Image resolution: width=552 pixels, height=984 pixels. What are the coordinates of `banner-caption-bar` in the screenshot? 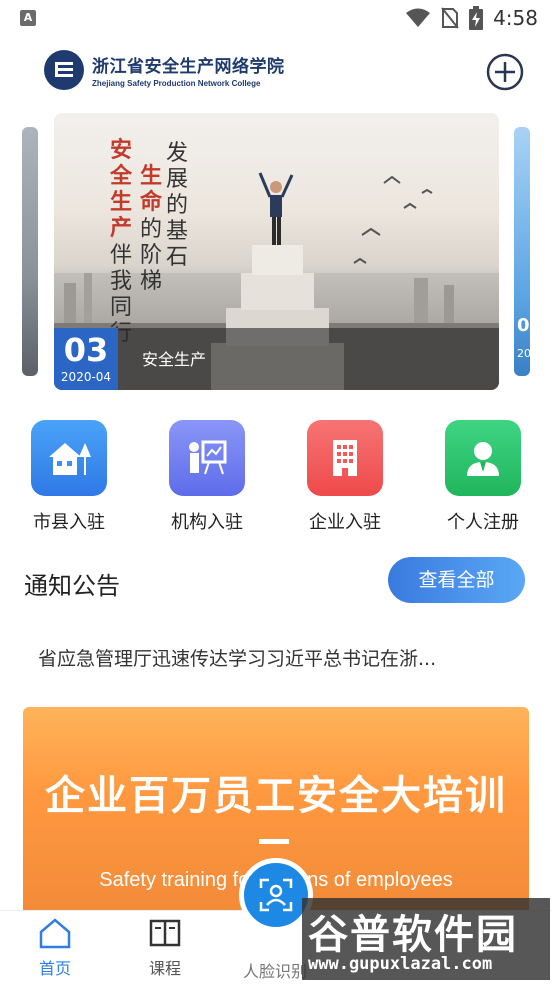 It's located at (276, 359).